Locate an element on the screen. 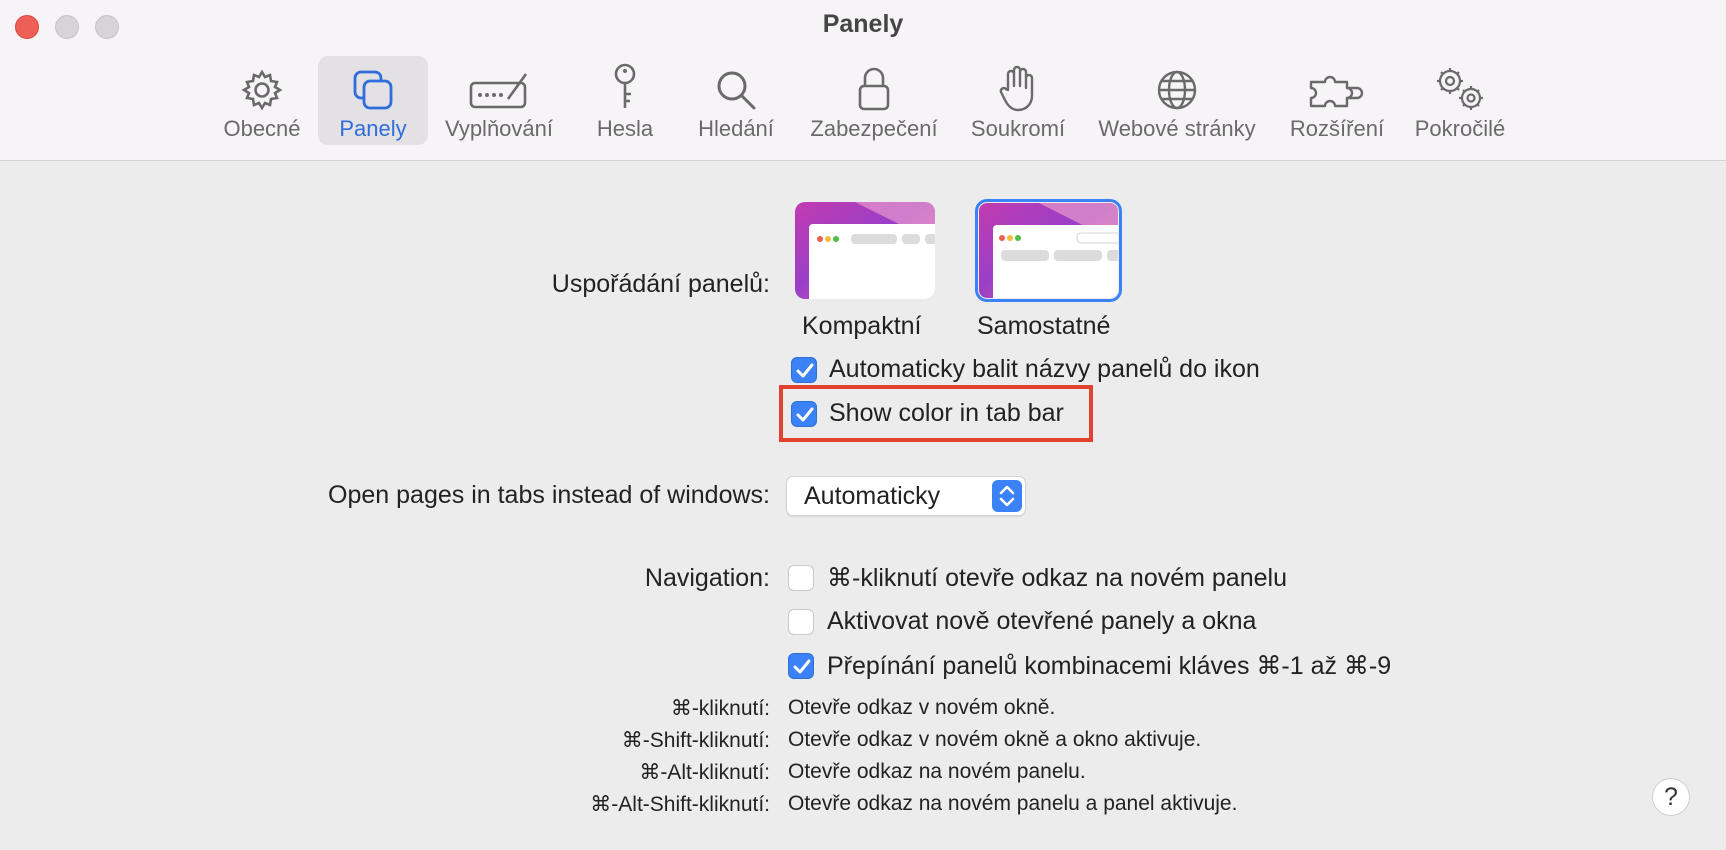 This screenshot has width=1726, height=850. tab-security-label: Zabezpečení is located at coordinates (874, 128).